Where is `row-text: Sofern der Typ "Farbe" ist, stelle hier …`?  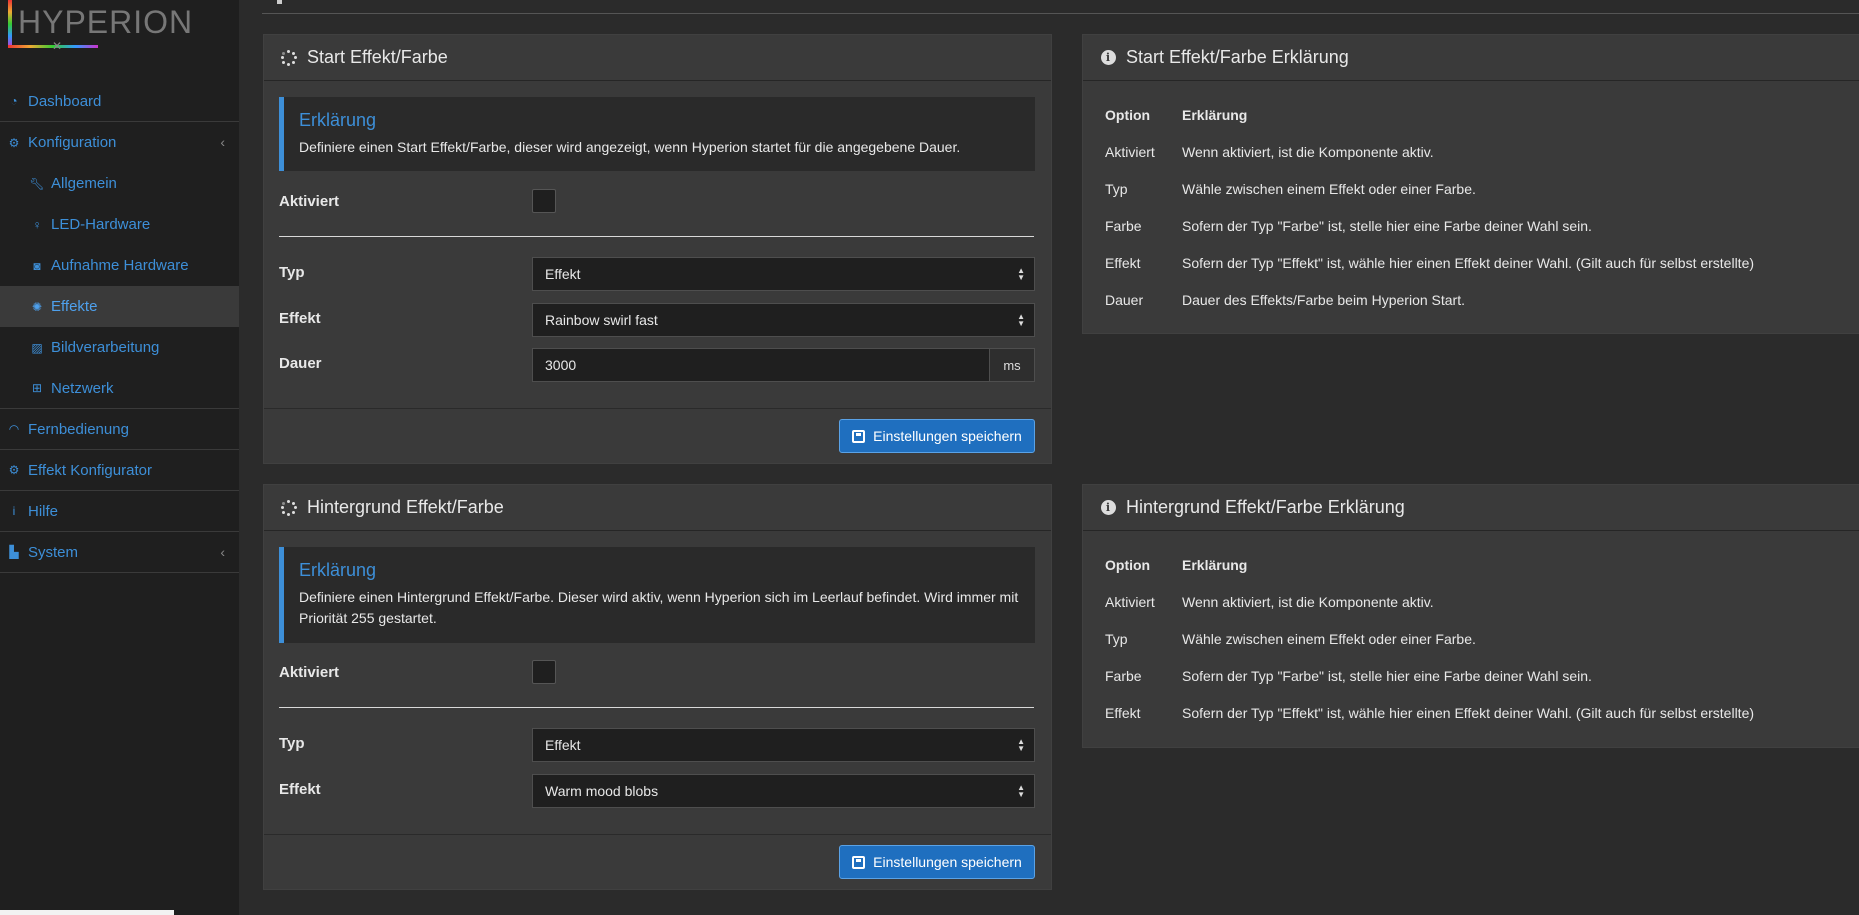 row-text: Sofern der Typ "Farbe" ist, stelle hier … is located at coordinates (1387, 676).